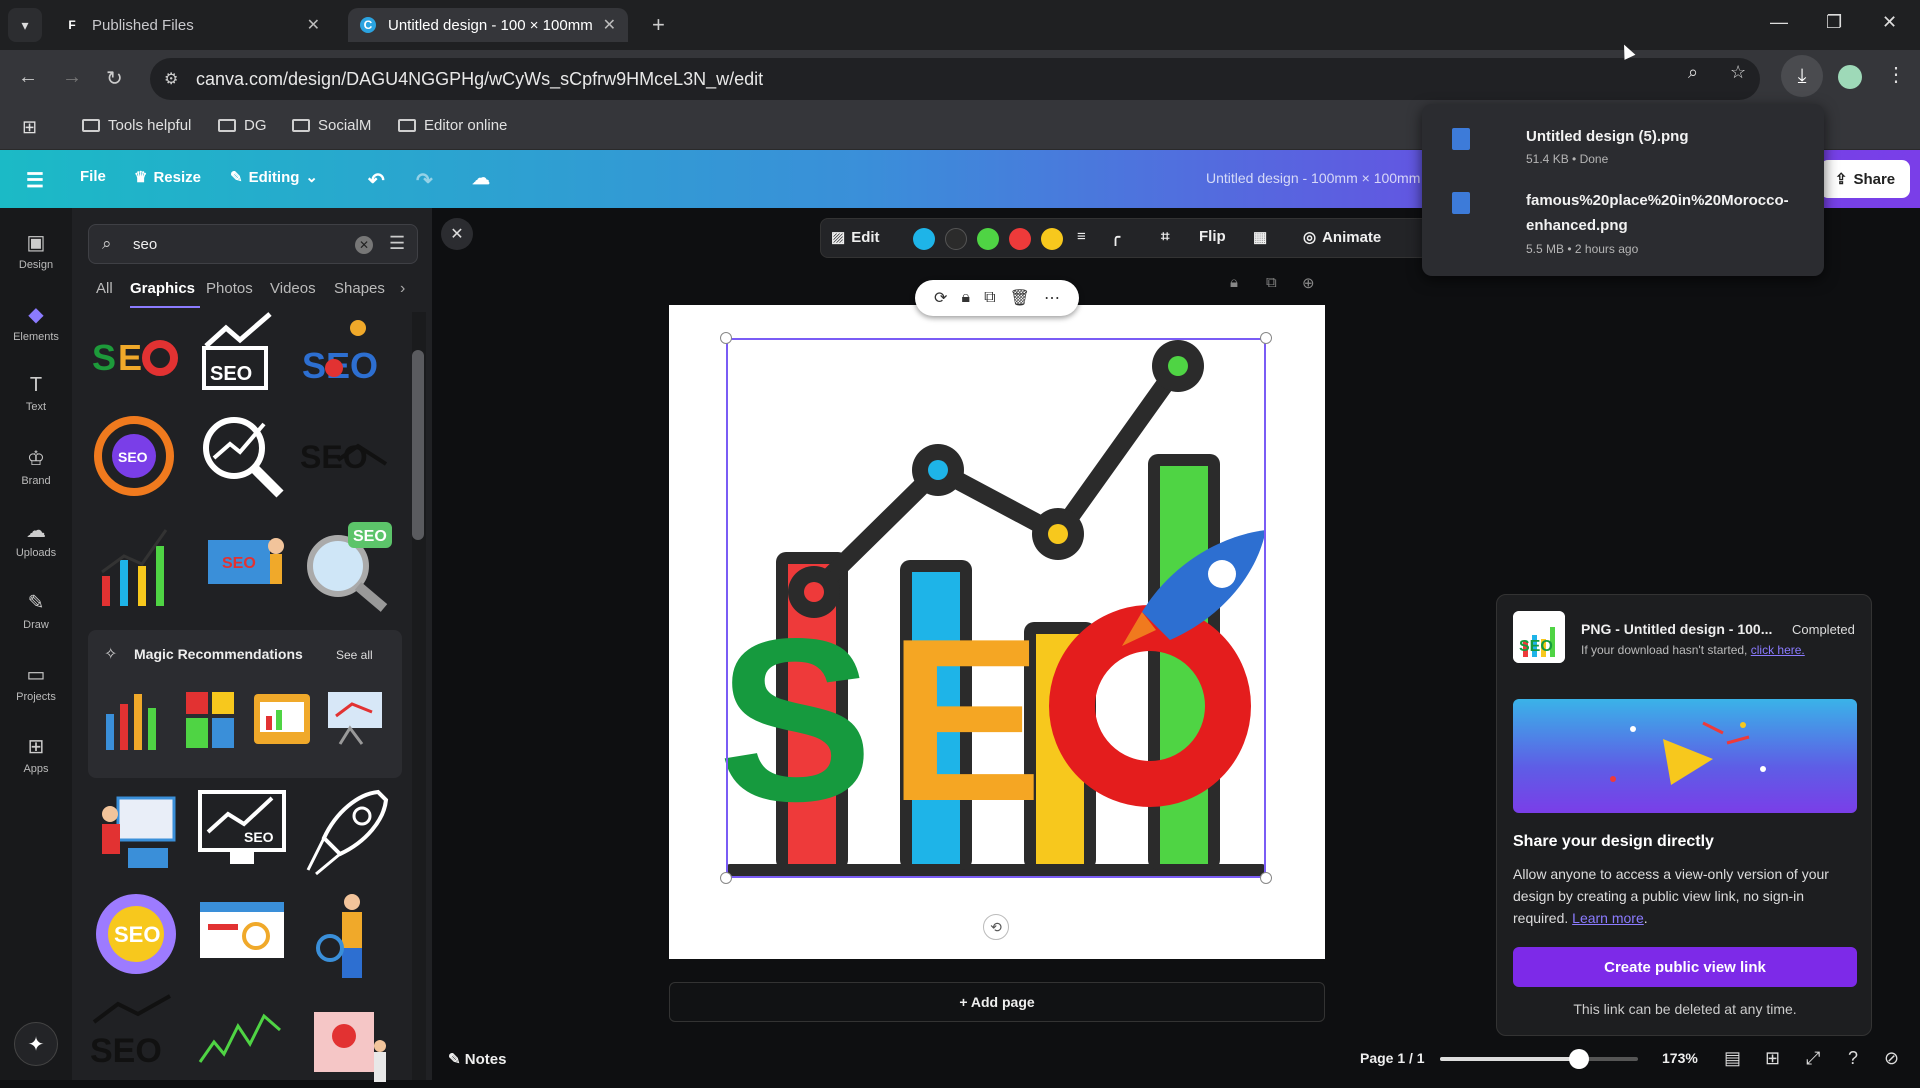 This screenshot has height=1088, width=1920. Describe the element at coordinates (924, 239) in the screenshot. I see `color-swatch-blue` at that location.